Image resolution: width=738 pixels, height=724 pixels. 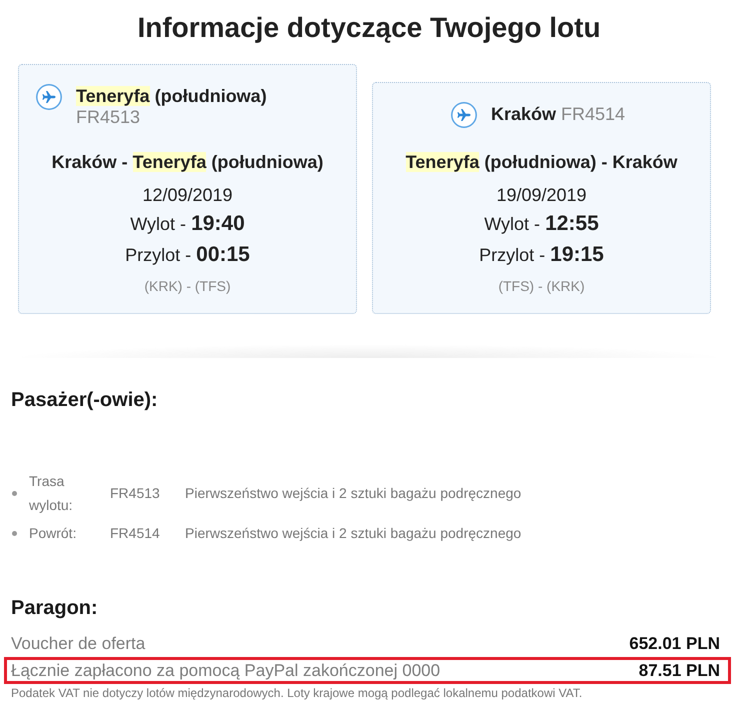 What do you see at coordinates (187, 195) in the screenshot?
I see `flight-date: 12/09/2019` at bounding box center [187, 195].